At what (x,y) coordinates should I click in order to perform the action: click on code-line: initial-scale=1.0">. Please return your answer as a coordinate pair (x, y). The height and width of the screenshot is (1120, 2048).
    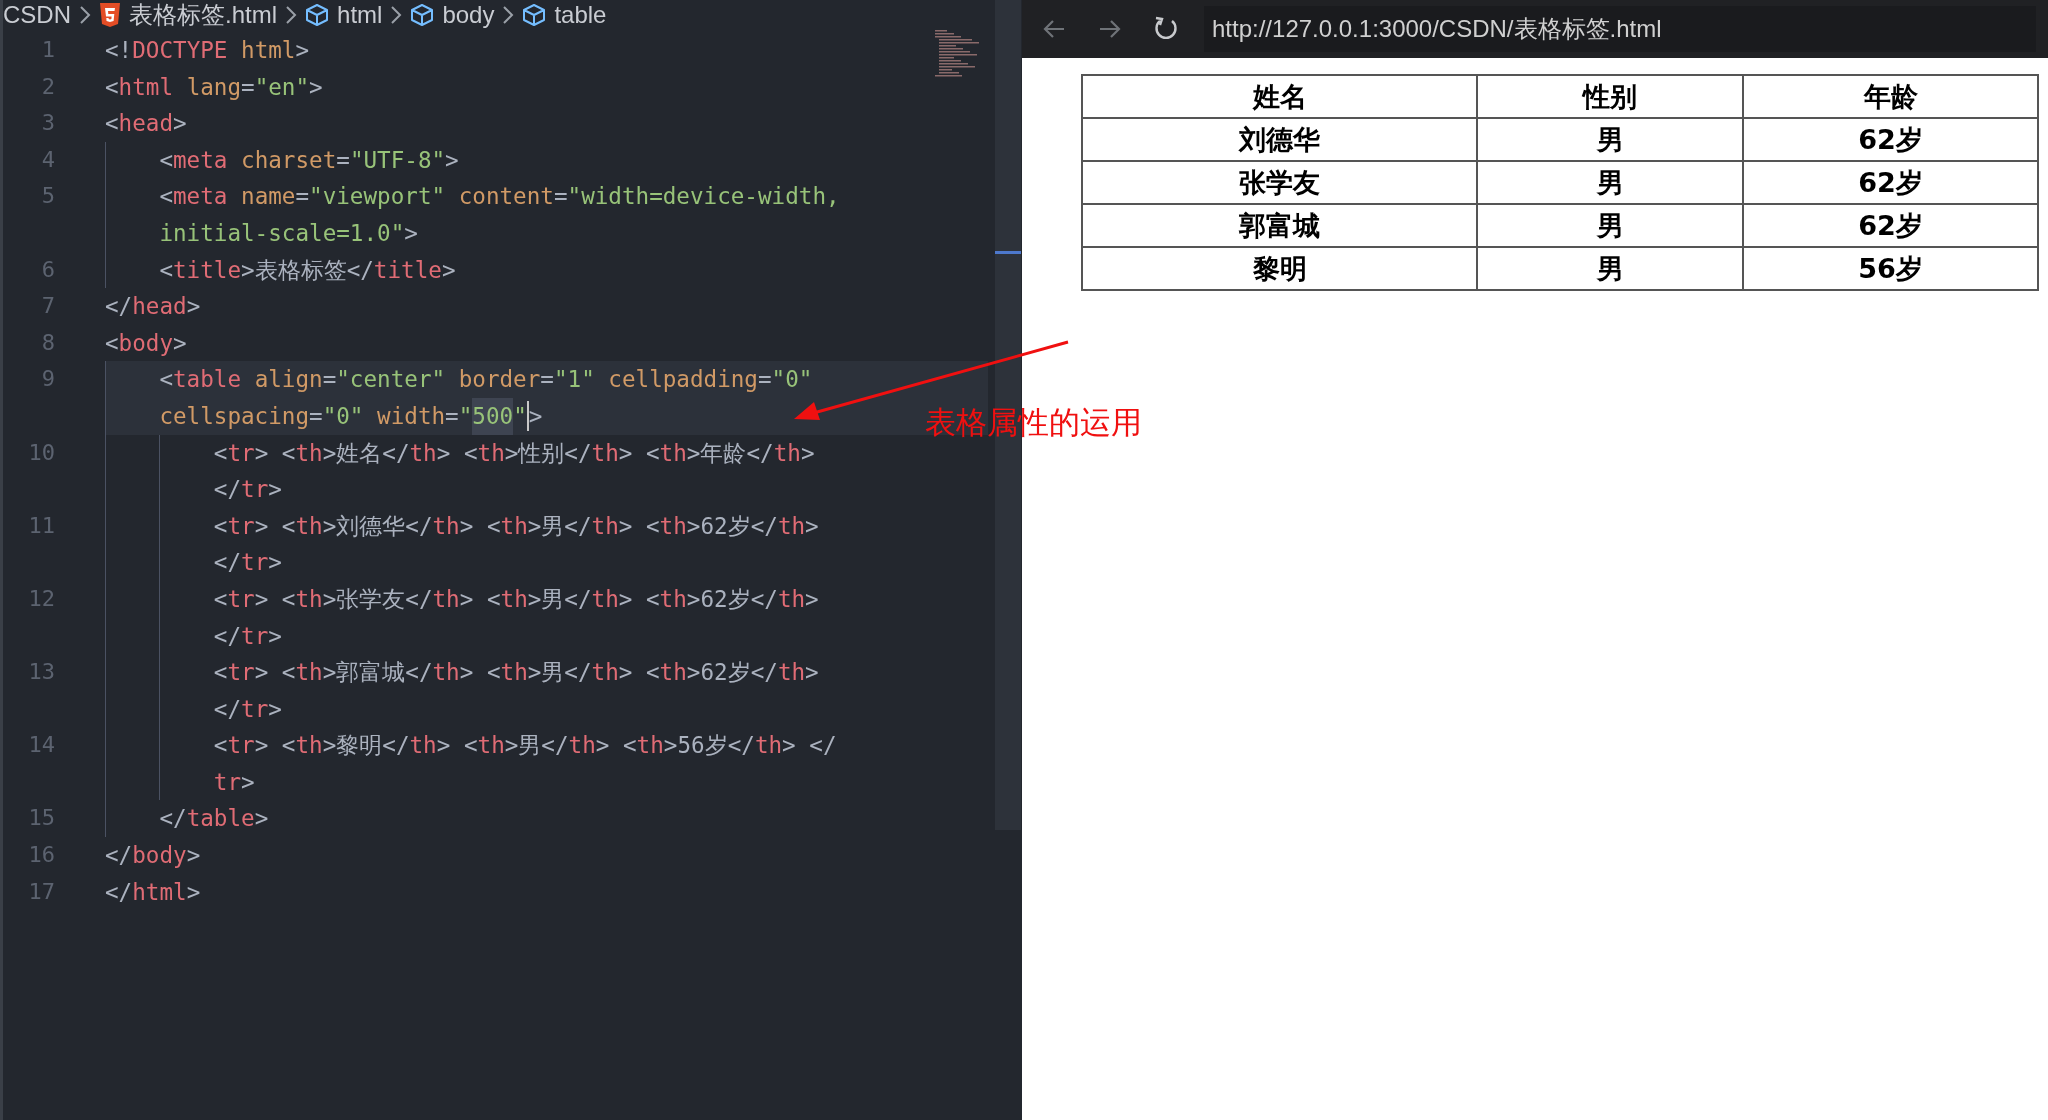
    Looking at the image, I should click on (261, 233).